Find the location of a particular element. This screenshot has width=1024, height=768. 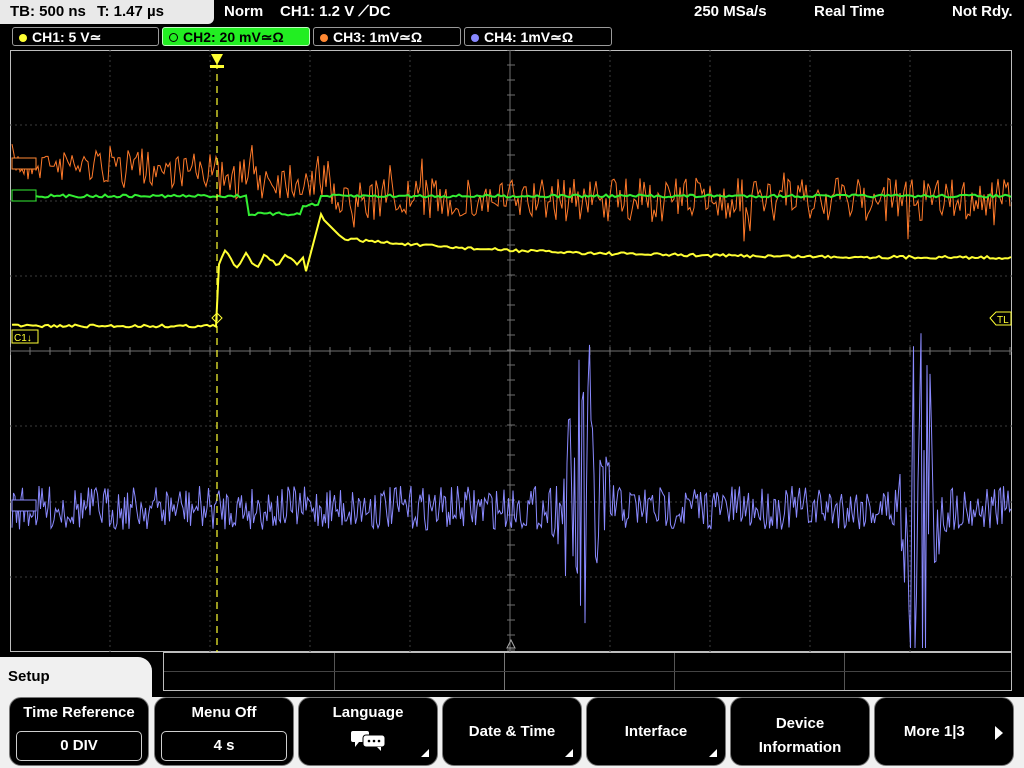

channel-1-tab: CH1: 5 V≃ is located at coordinates (85, 36).